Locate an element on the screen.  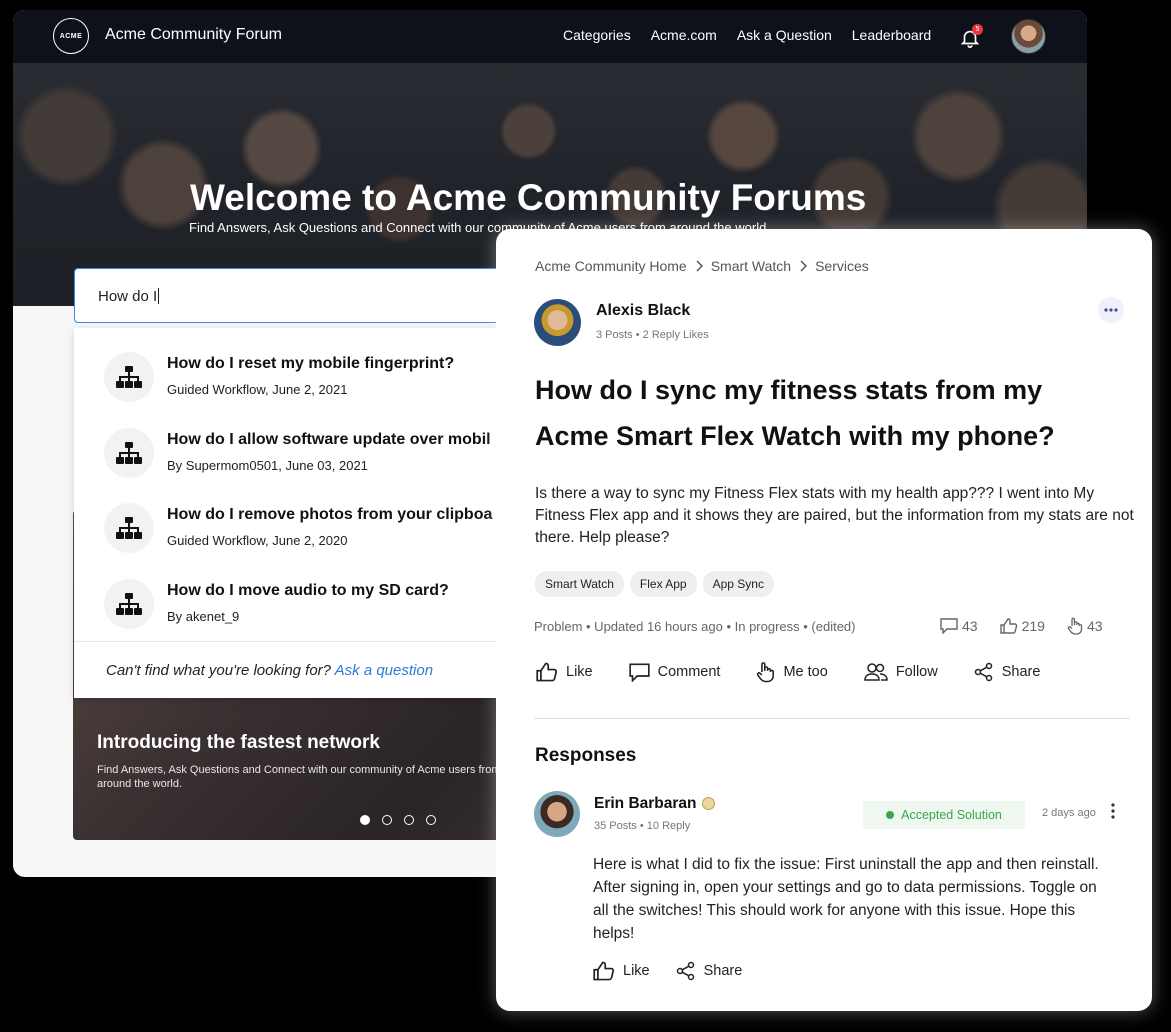
post-actions: Like Comment Me too Follow Share is located at coordinates (806, 672).